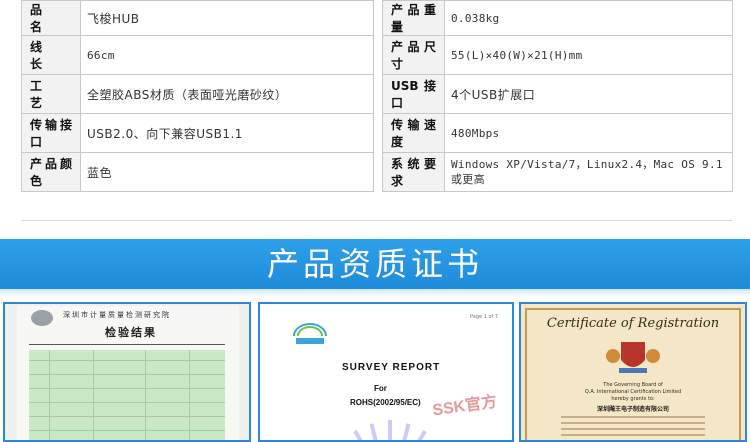 The height and width of the screenshot is (442, 750). Describe the element at coordinates (633, 392) in the screenshot. I see `cert-line: Q.A. International Certification Limited` at that location.